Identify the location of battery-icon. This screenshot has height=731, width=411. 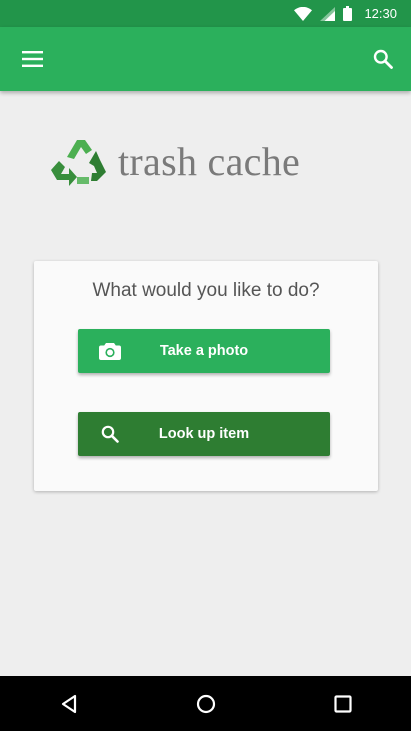
(348, 13).